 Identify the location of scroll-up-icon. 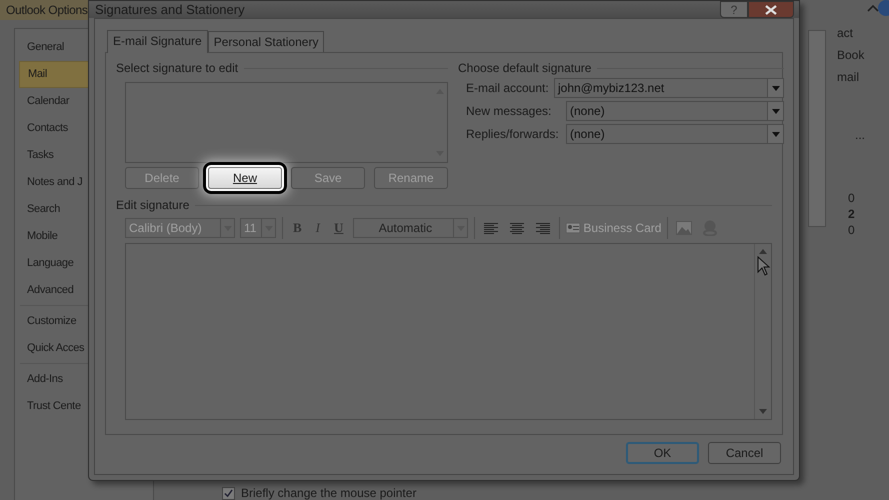
(763, 251).